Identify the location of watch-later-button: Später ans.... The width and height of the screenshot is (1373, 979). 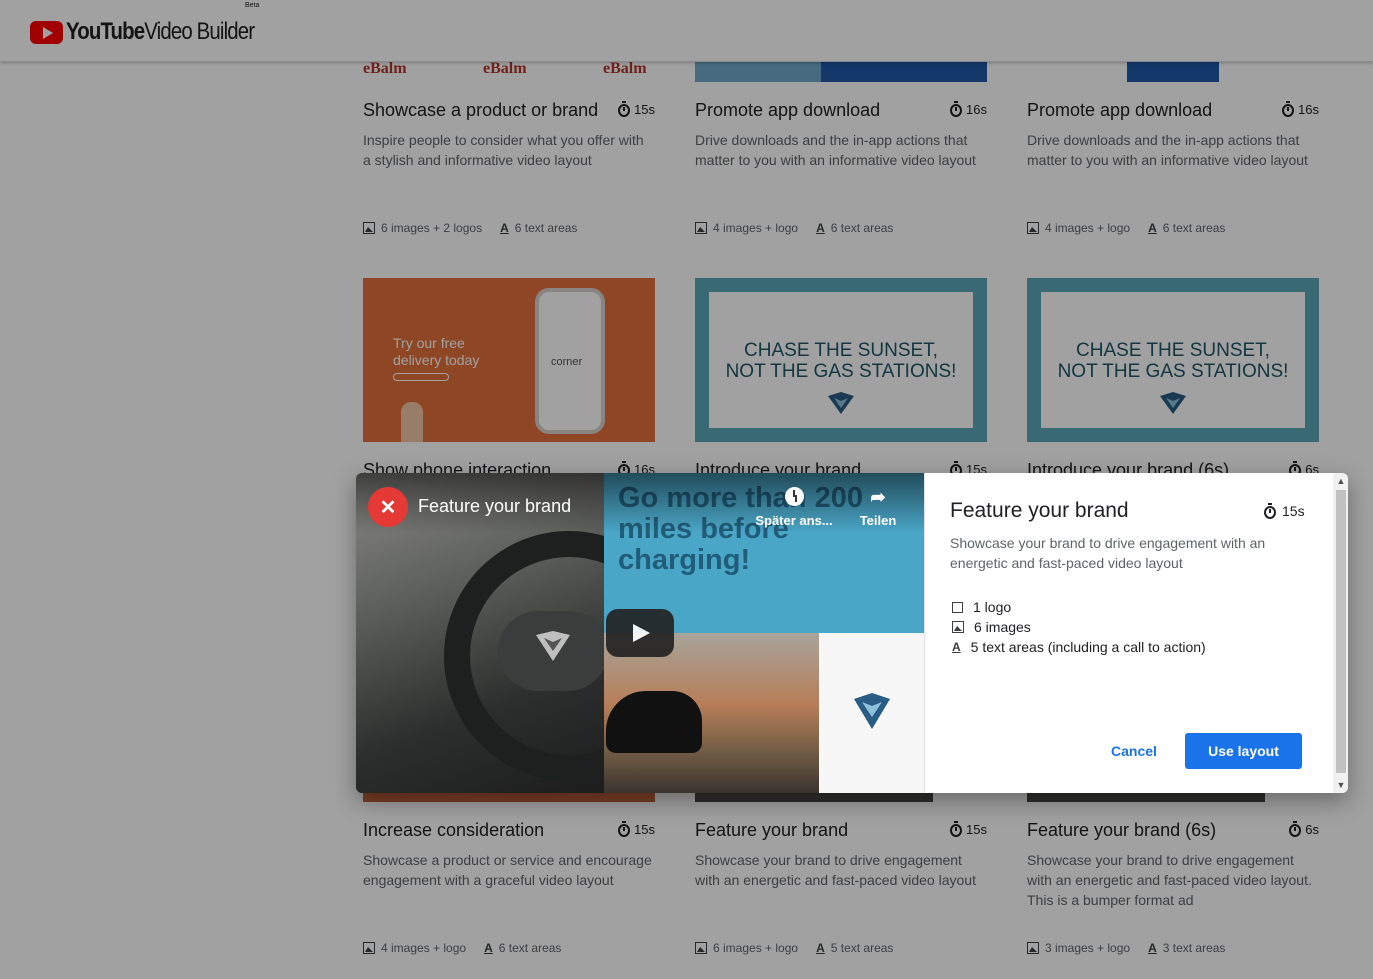
(794, 507).